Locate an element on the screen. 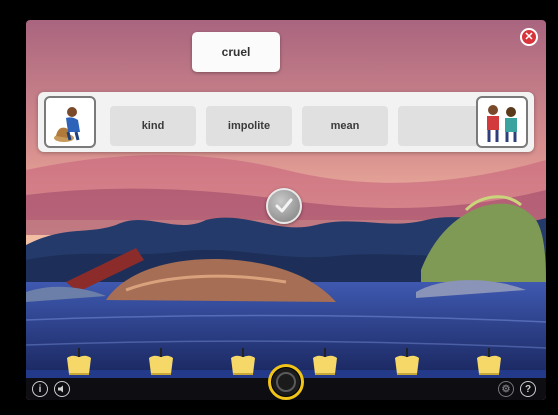 The height and width of the screenshot is (415, 558). person-with-dog-icon is located at coordinates (67, 124).